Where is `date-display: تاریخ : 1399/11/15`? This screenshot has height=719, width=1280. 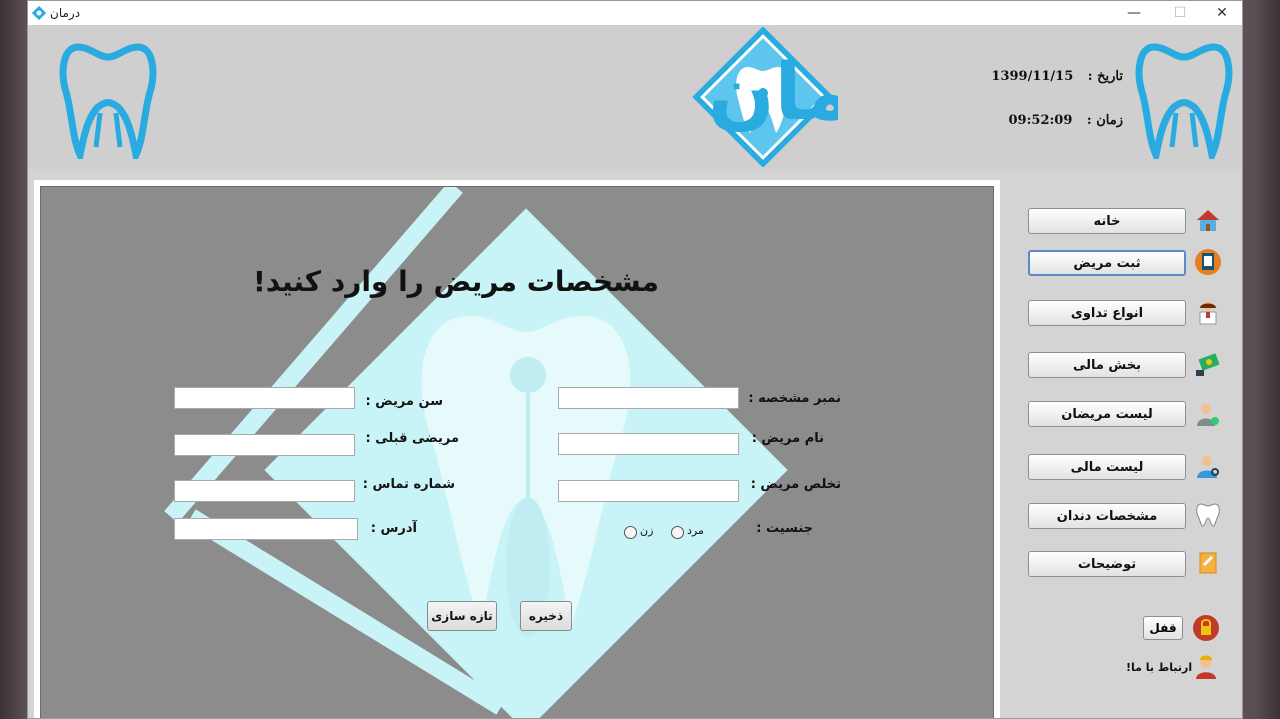 date-display: تاریخ : 1399/11/15 is located at coordinates (1040, 76).